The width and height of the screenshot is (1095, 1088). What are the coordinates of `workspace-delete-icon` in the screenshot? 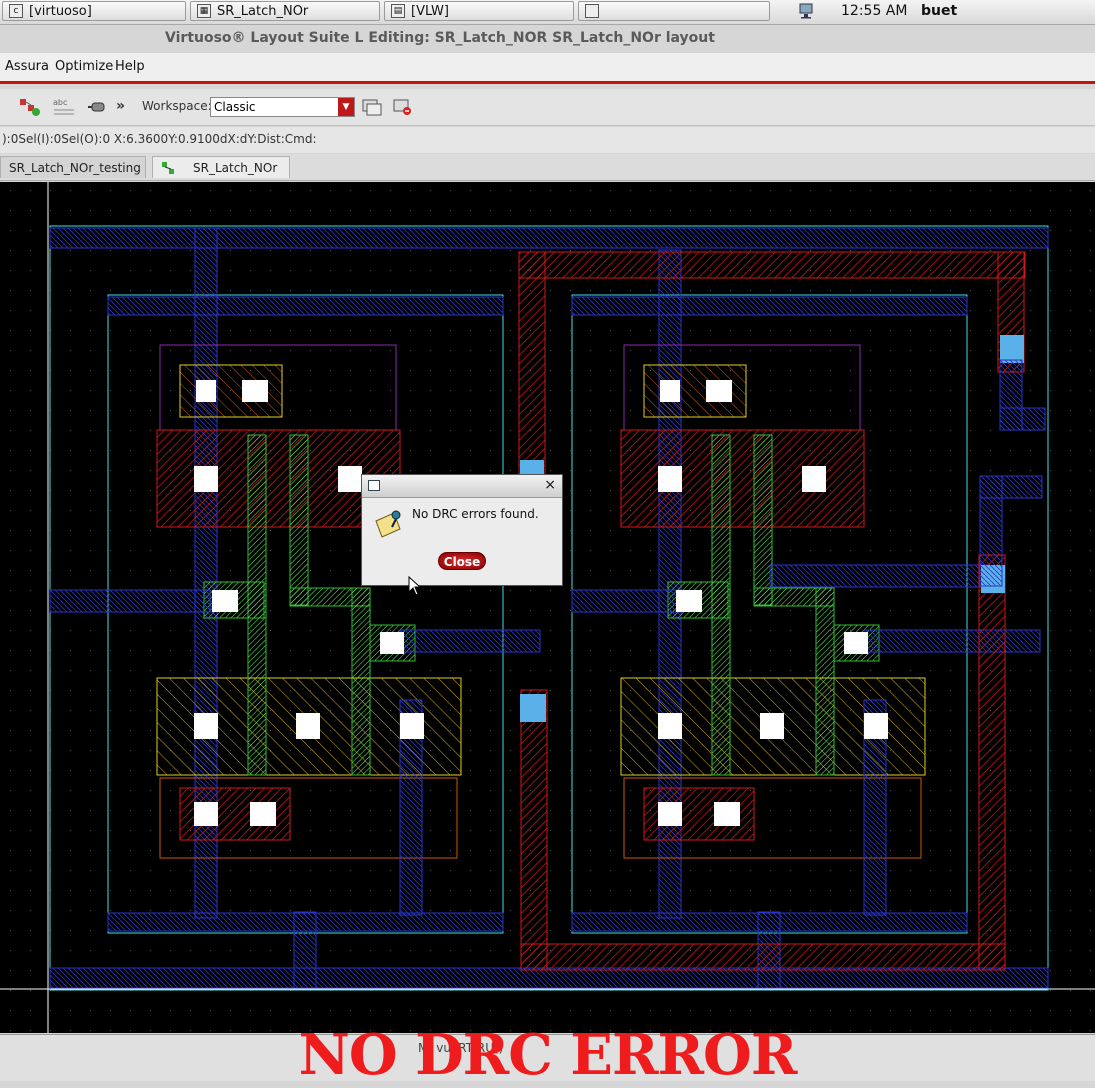 It's located at (403, 107).